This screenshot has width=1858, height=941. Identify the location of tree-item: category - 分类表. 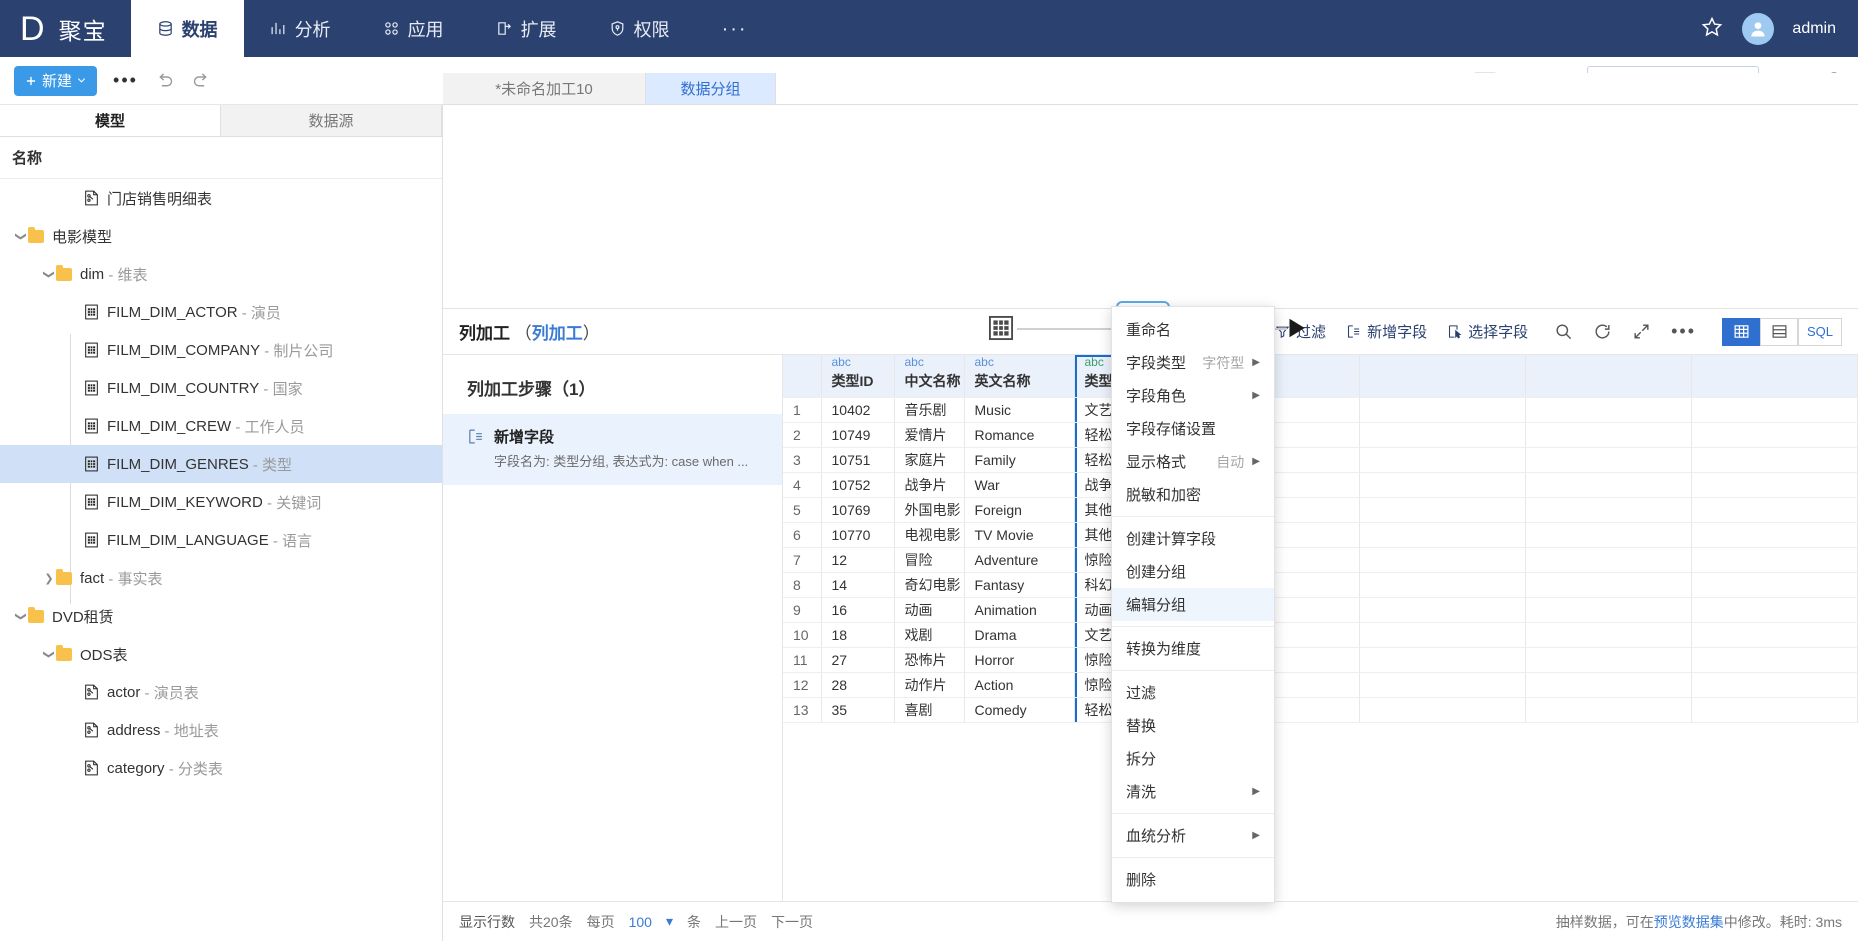
(221, 768).